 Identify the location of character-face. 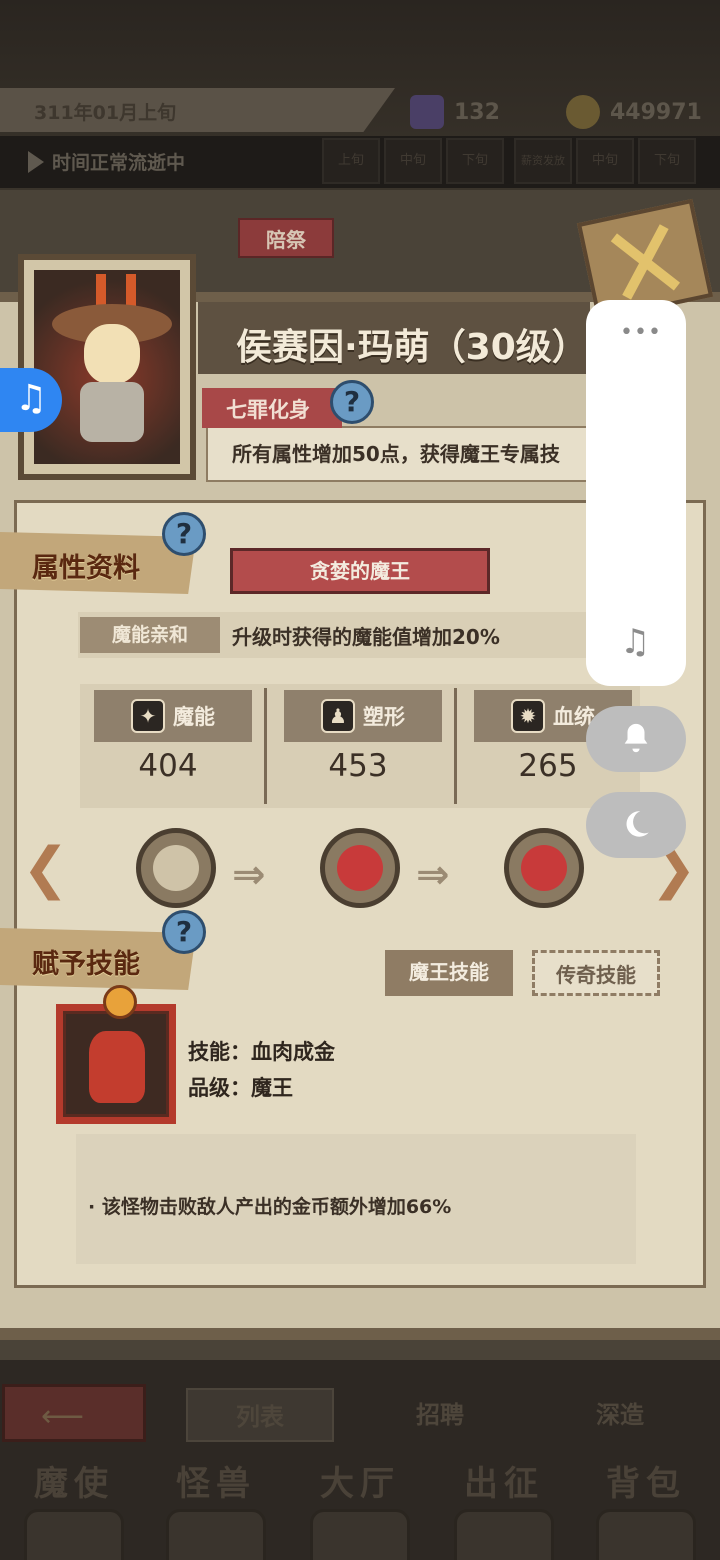
(112, 354).